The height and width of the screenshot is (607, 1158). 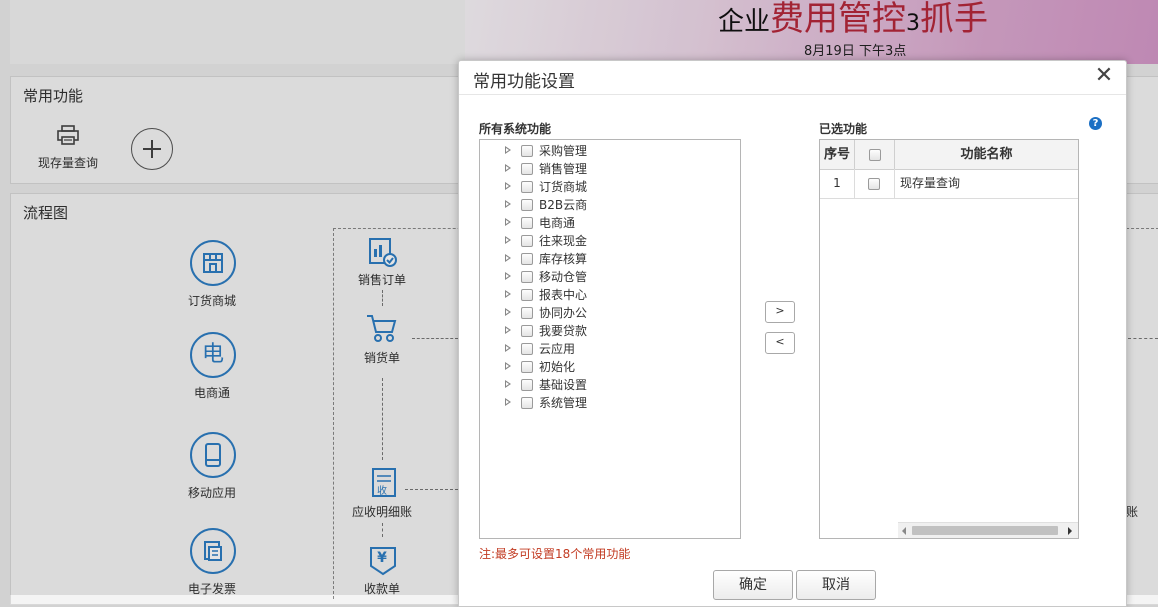 What do you see at coordinates (609, 205) in the screenshot?
I see `tree-item: B2B云商` at bounding box center [609, 205].